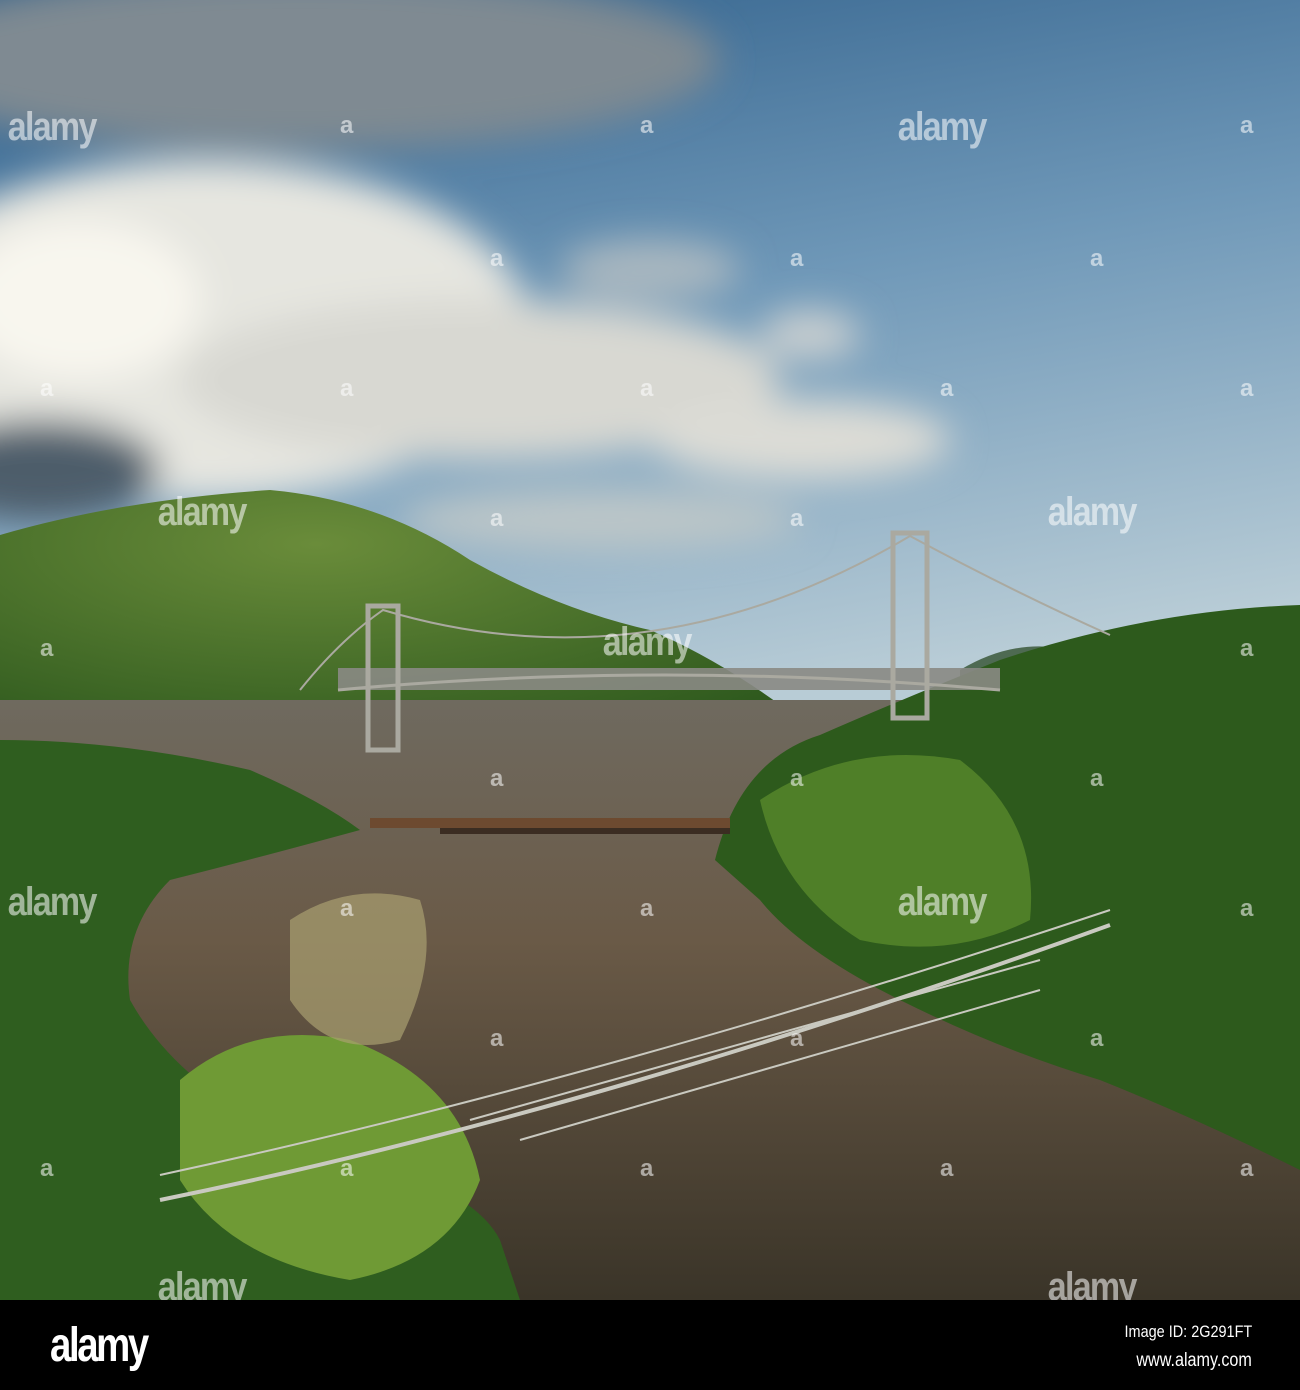 This screenshot has width=1300, height=1390. What do you see at coordinates (650, 1345) in the screenshot?
I see `footer-bar: alamy Image ID: 2G291FT www.alamy.com` at bounding box center [650, 1345].